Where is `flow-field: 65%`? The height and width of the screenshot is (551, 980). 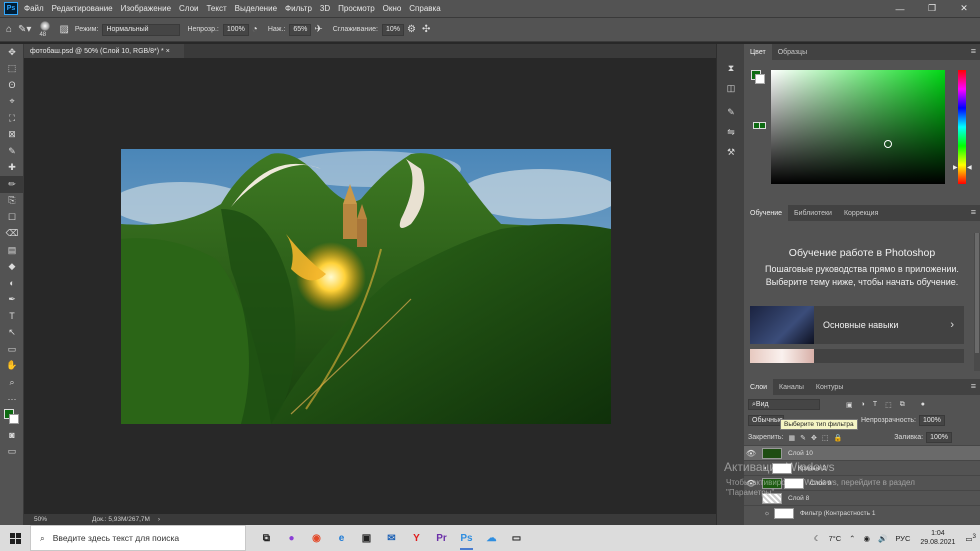
flow-field: 65% is located at coordinates (300, 29).